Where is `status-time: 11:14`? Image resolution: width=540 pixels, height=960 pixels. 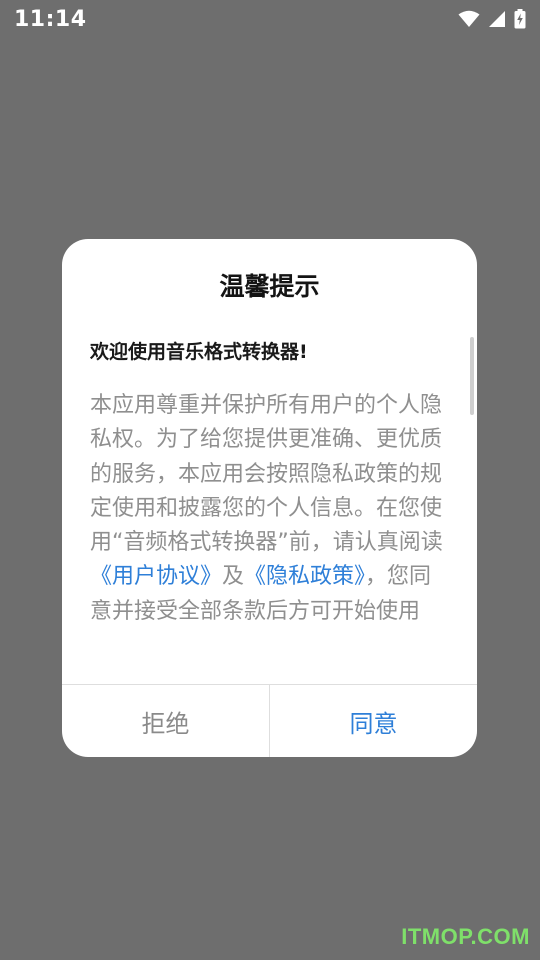
status-time: 11:14 is located at coordinates (50, 19).